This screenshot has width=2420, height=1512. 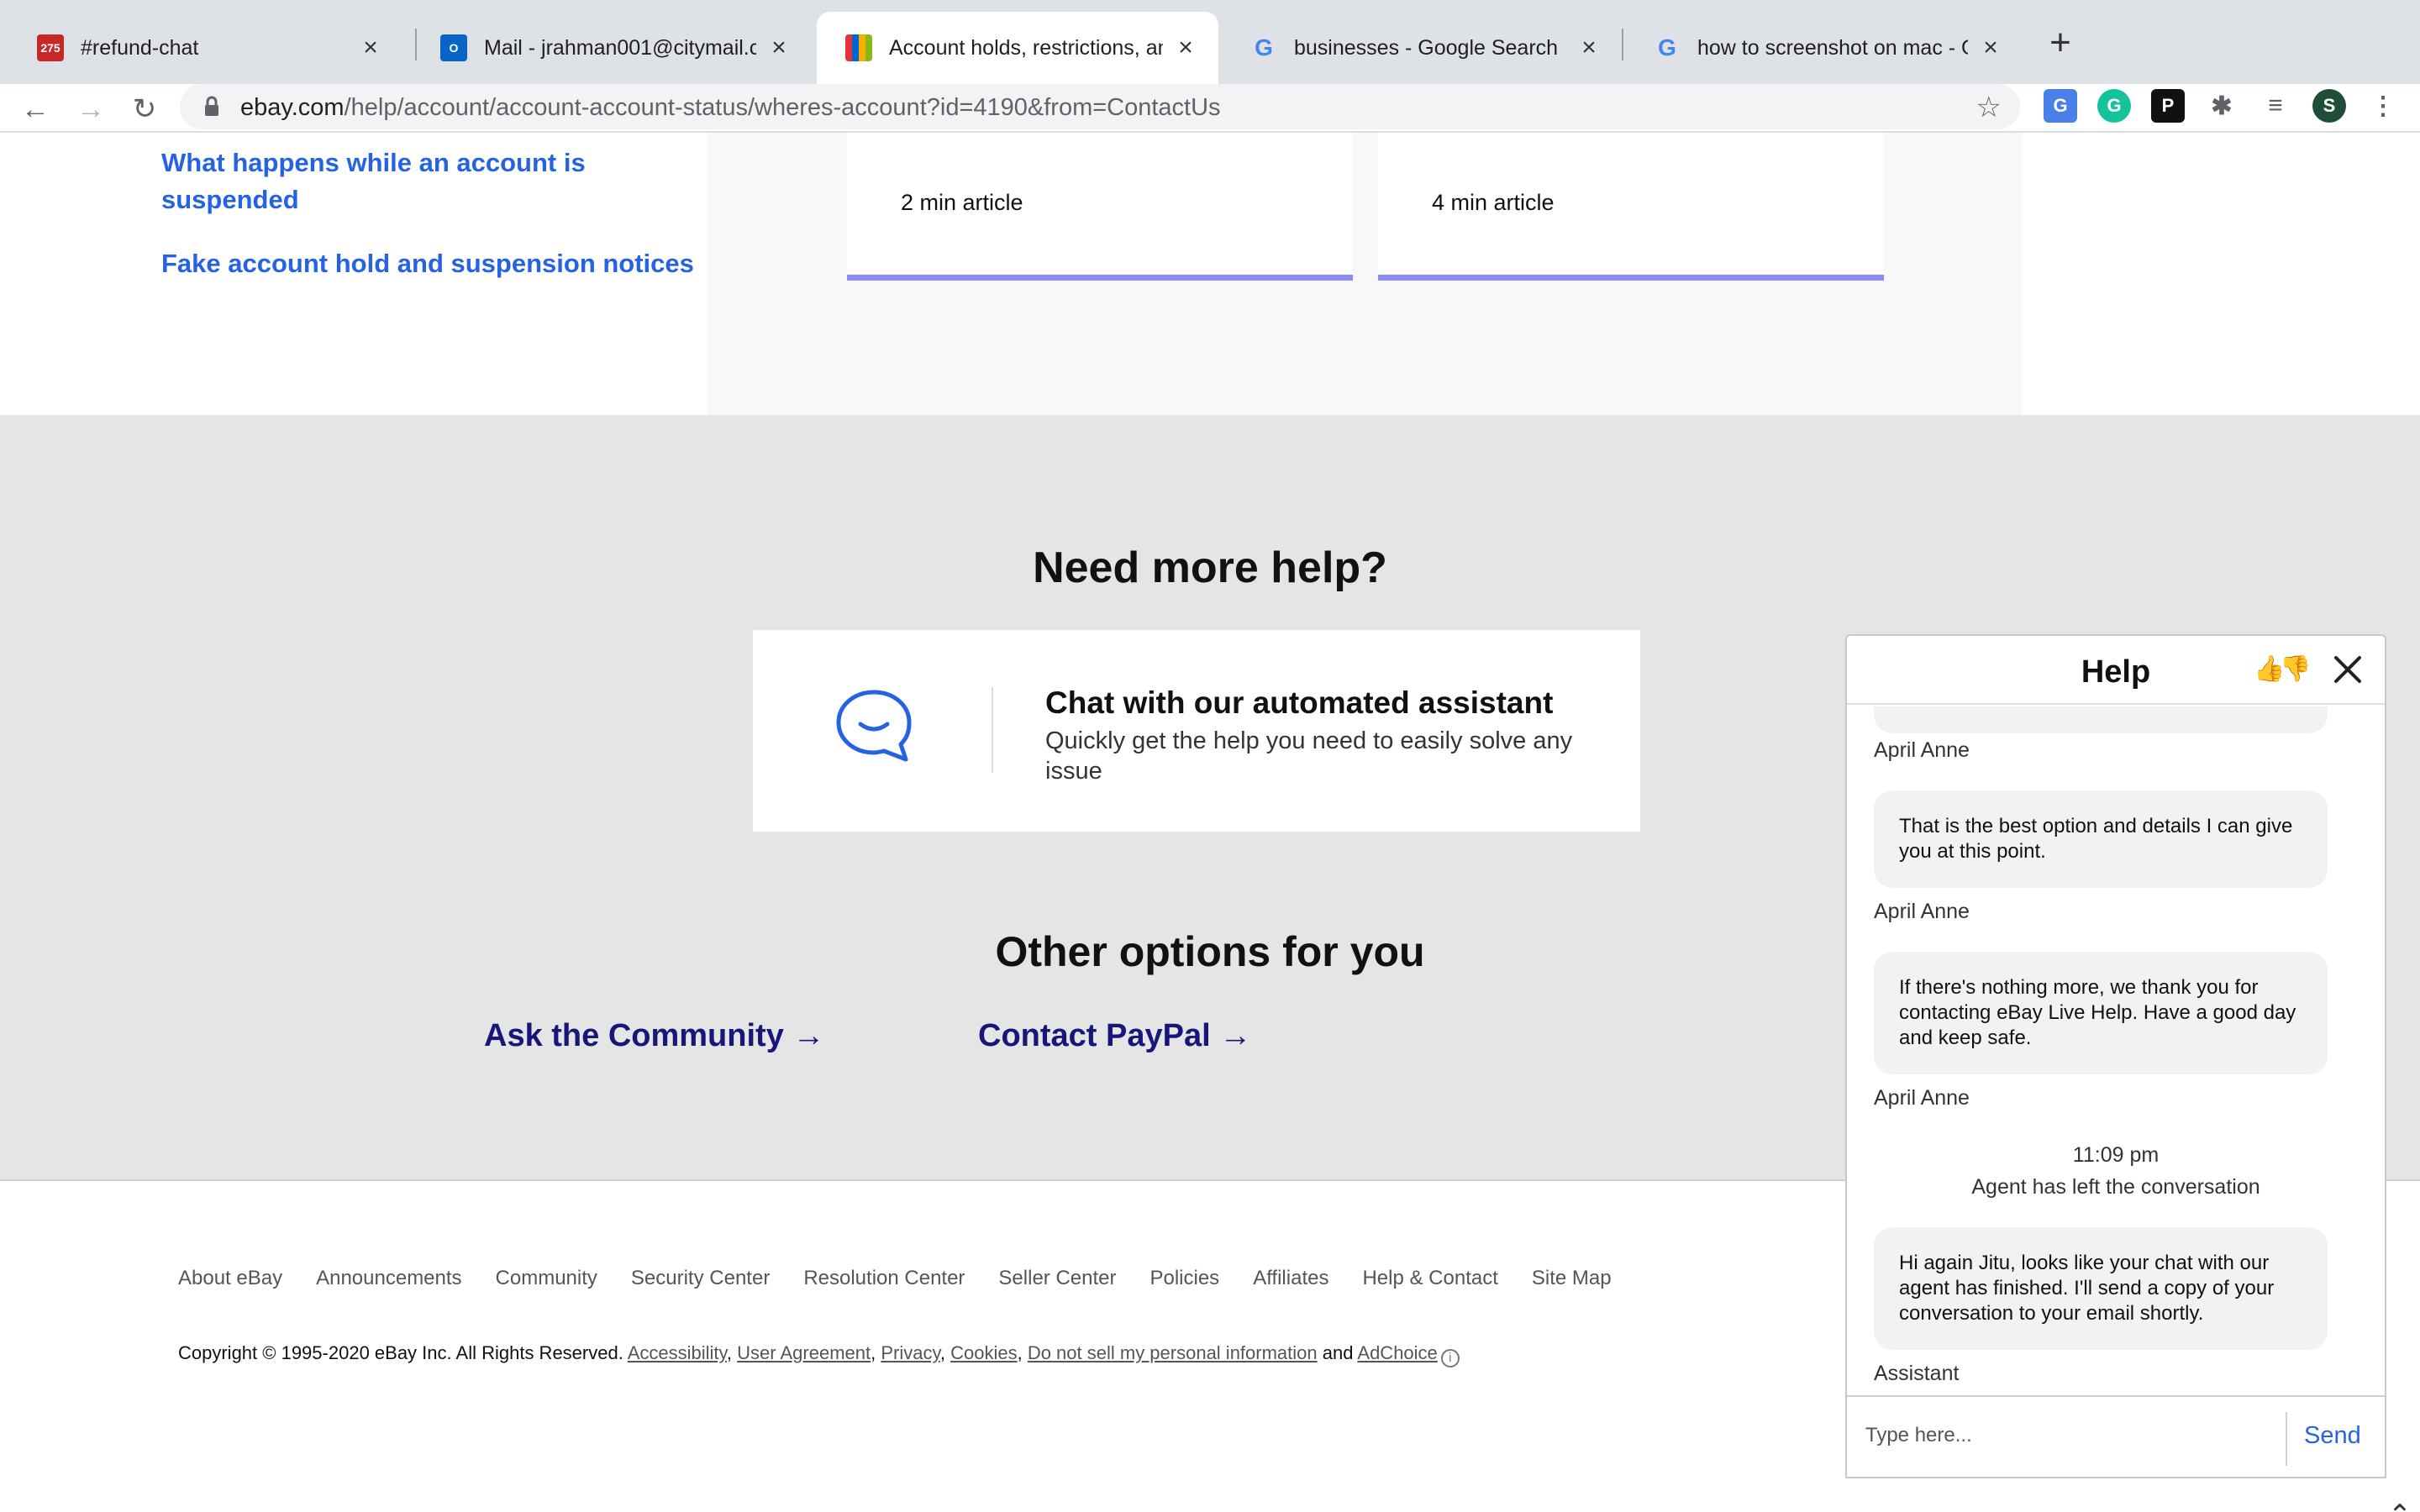 What do you see at coordinates (1450, 1358) in the screenshot?
I see `adchoice-info-icon: i` at bounding box center [1450, 1358].